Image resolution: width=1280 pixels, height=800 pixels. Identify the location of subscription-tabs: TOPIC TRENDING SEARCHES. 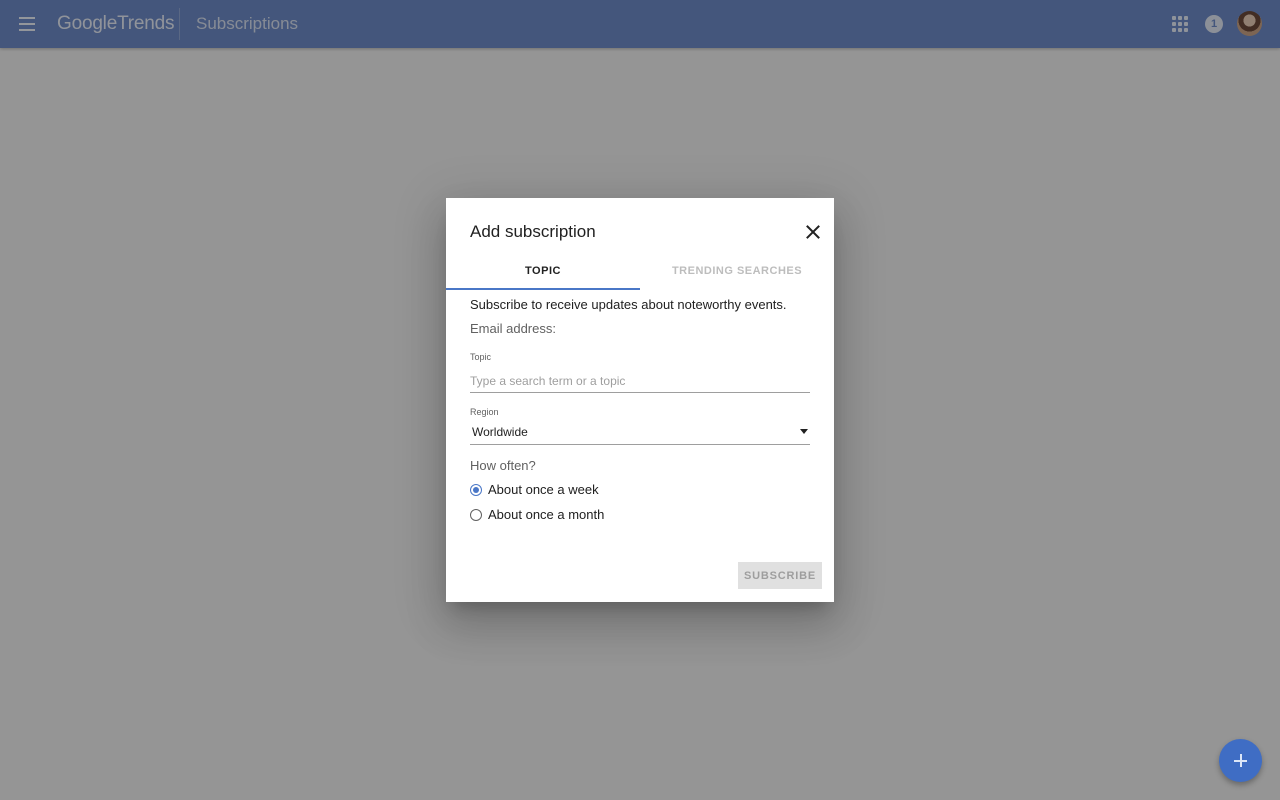
(640, 274).